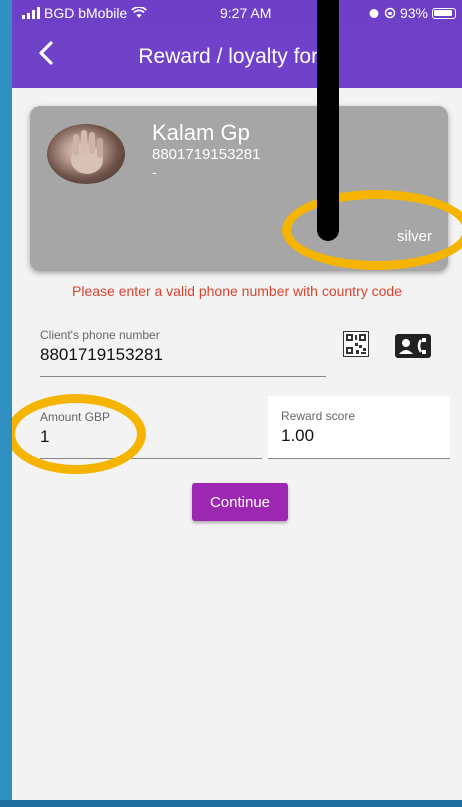 The width and height of the screenshot is (462, 807). What do you see at coordinates (101, 355) in the screenshot?
I see `phone-field-value: 8801719153281` at bounding box center [101, 355].